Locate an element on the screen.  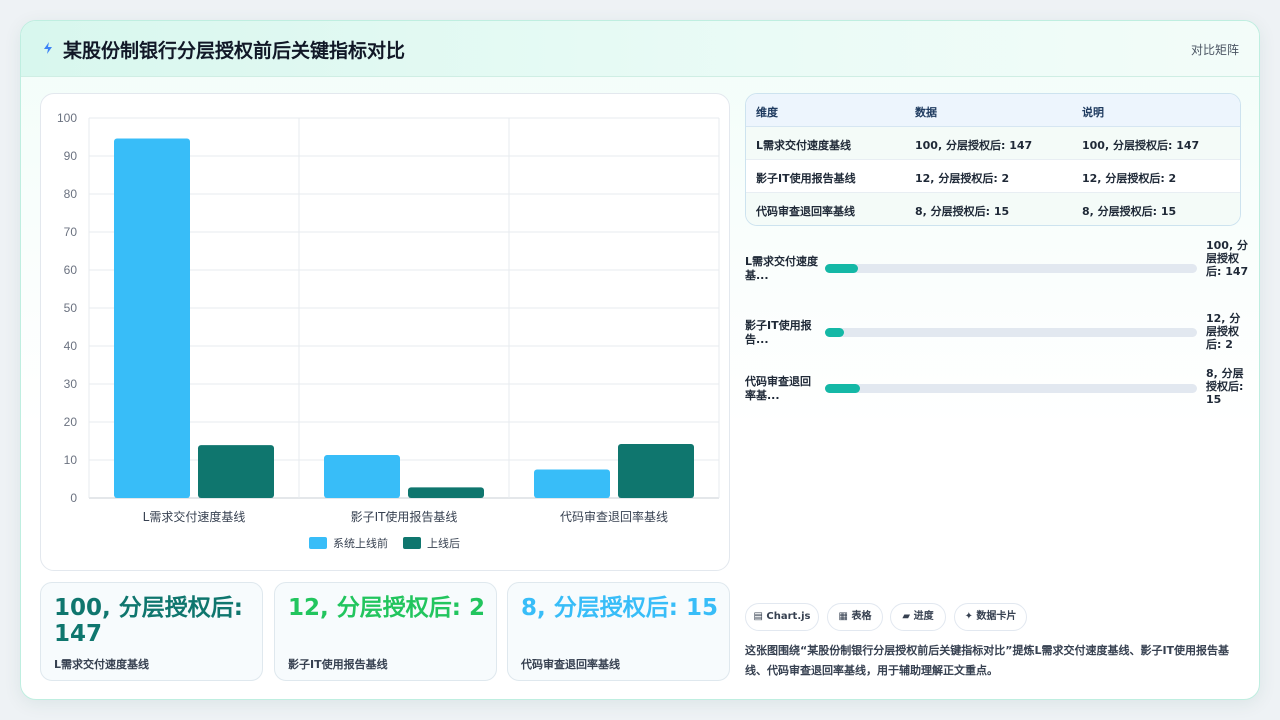
table-header-cell: 说明 is located at coordinates (1093, 112).